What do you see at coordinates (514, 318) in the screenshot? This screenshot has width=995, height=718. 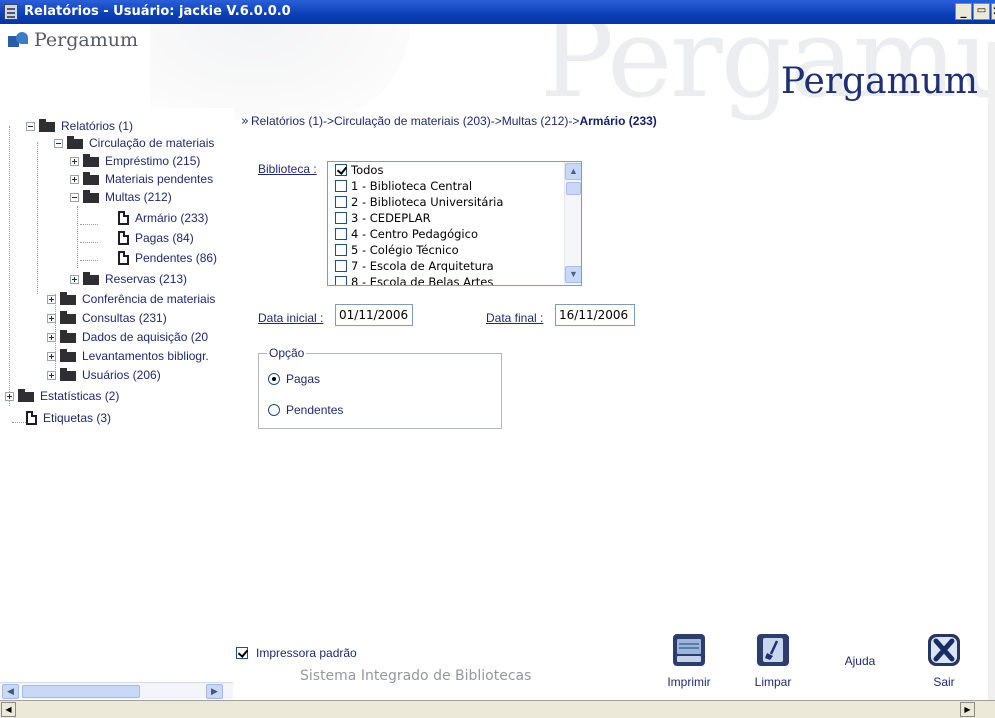 I see `data-final-label: Data final :` at bounding box center [514, 318].